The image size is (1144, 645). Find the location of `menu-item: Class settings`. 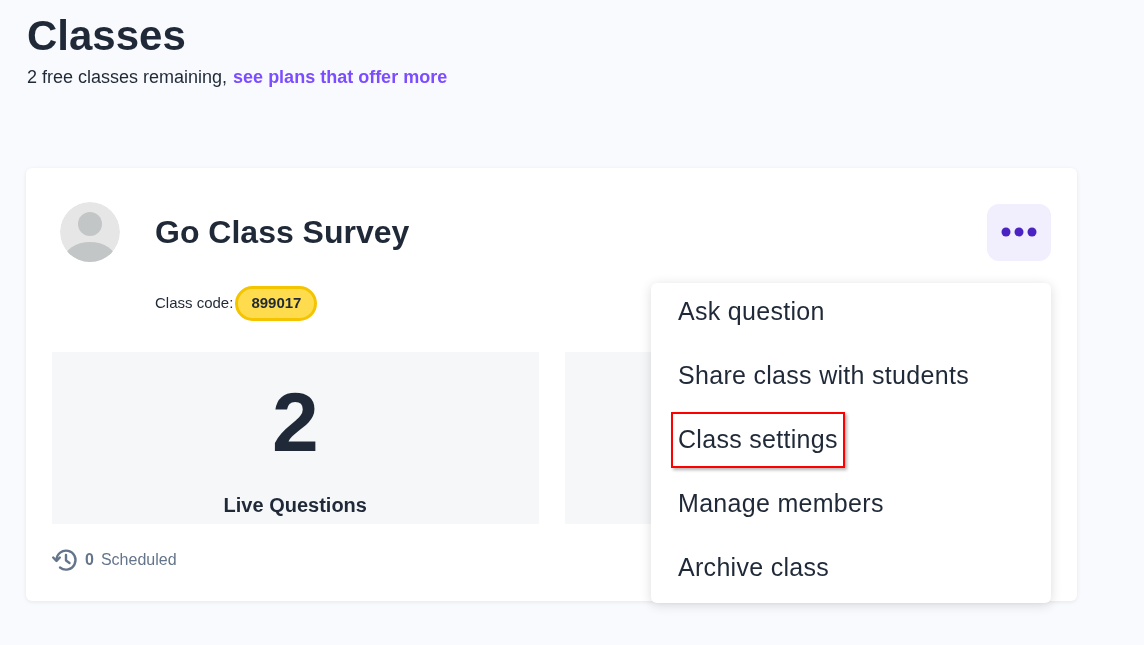

menu-item: Class settings is located at coordinates (758, 440).